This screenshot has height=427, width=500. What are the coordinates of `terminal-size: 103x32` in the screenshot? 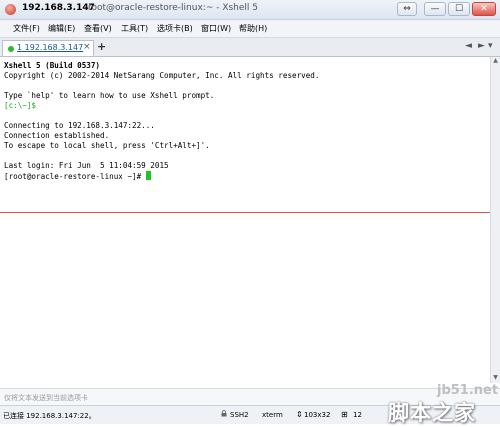 It's located at (317, 415).